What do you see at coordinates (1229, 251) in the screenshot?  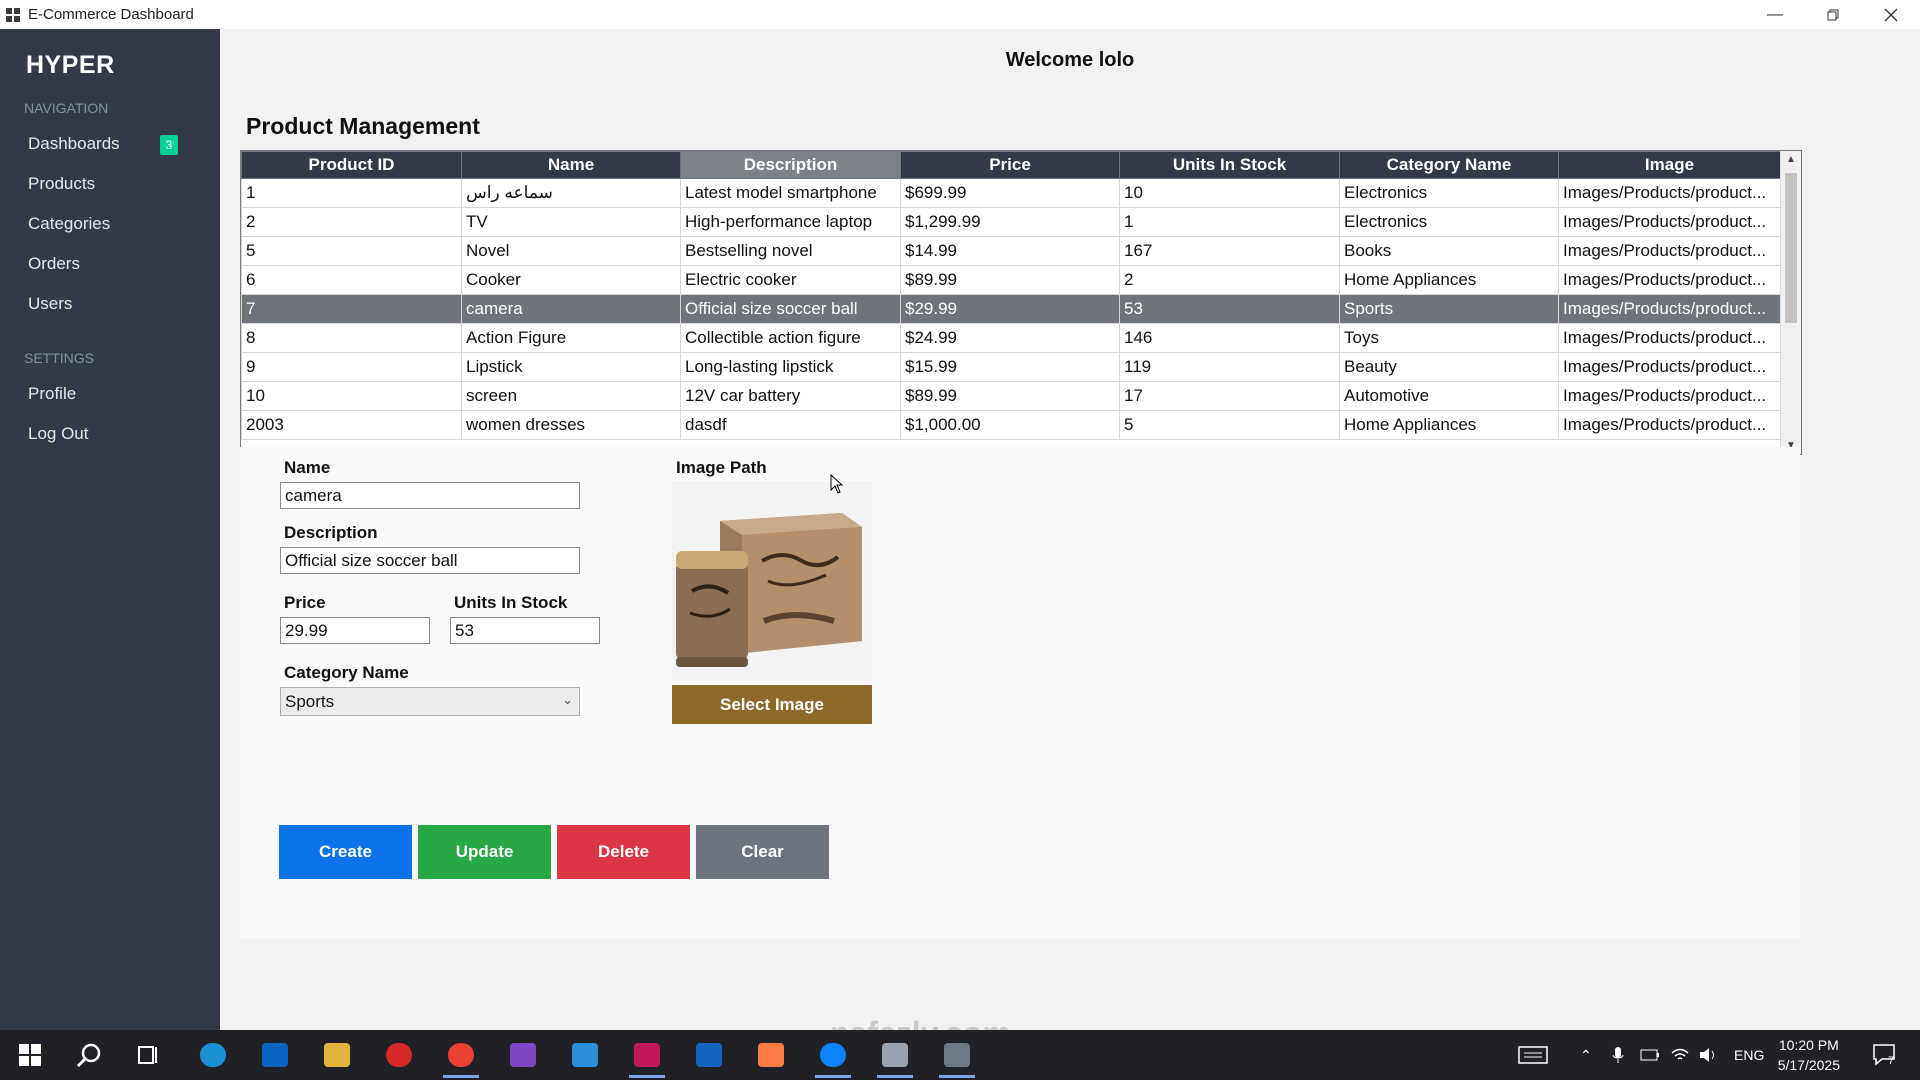 I see `table-cell: 167` at bounding box center [1229, 251].